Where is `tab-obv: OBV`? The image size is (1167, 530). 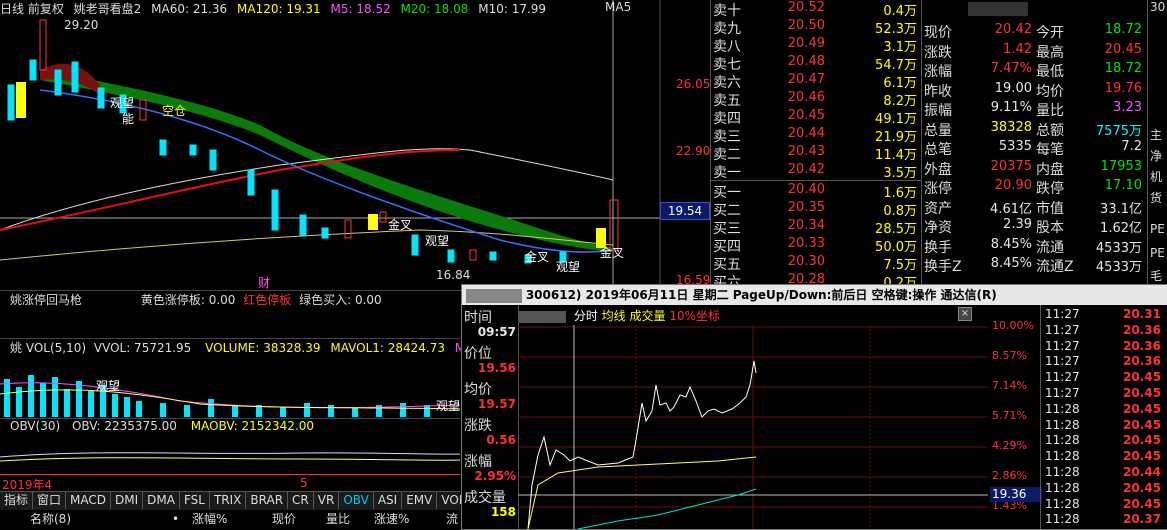
tab-obv: OBV is located at coordinates (356, 500).